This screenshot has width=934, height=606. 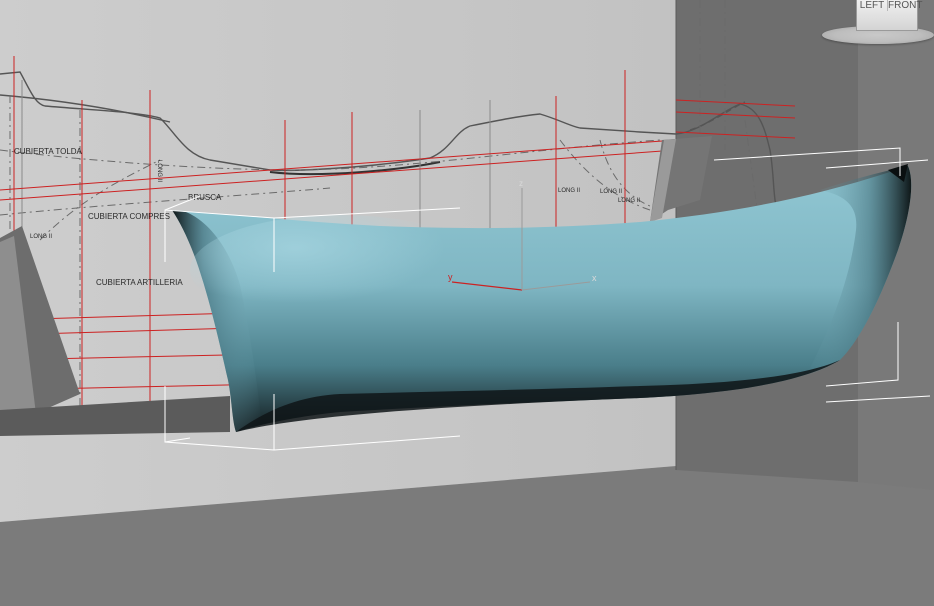 I want to click on viewcube-cube: LEFT FRONT, so click(x=889, y=15).